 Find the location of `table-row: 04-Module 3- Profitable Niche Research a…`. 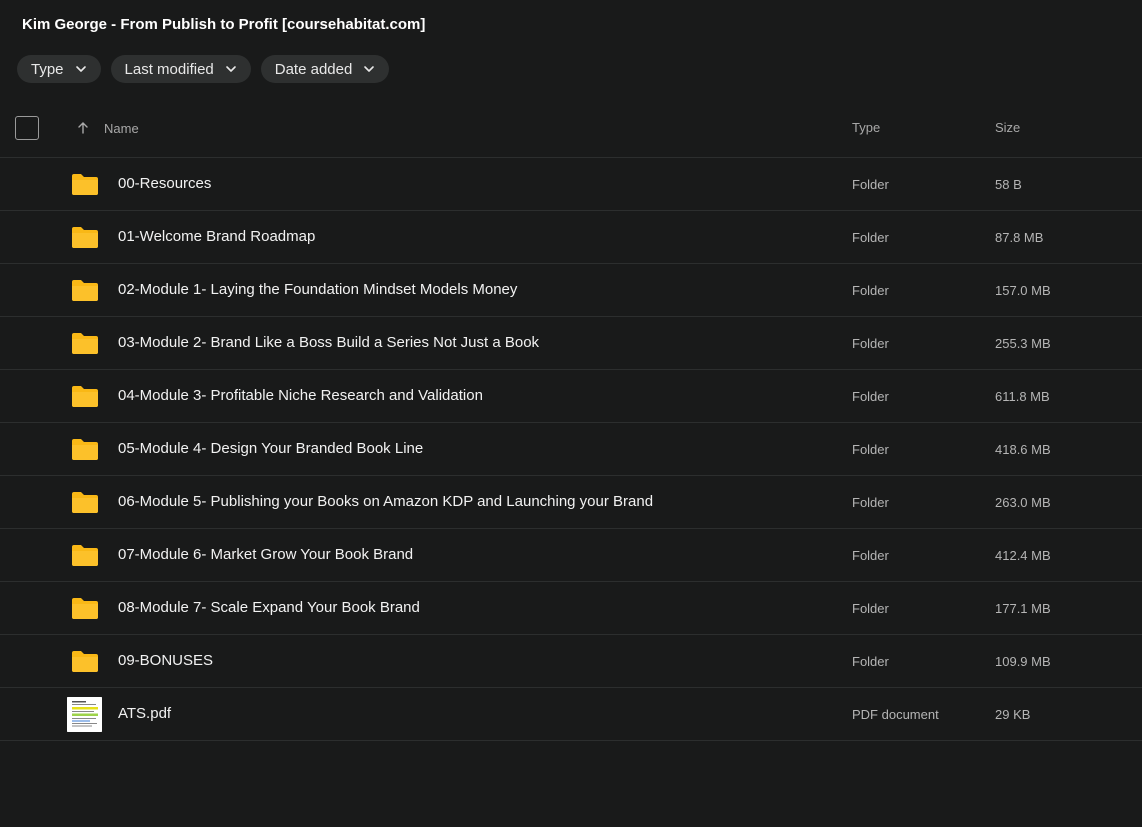

table-row: 04-Module 3- Profitable Niche Research a… is located at coordinates (571, 396).